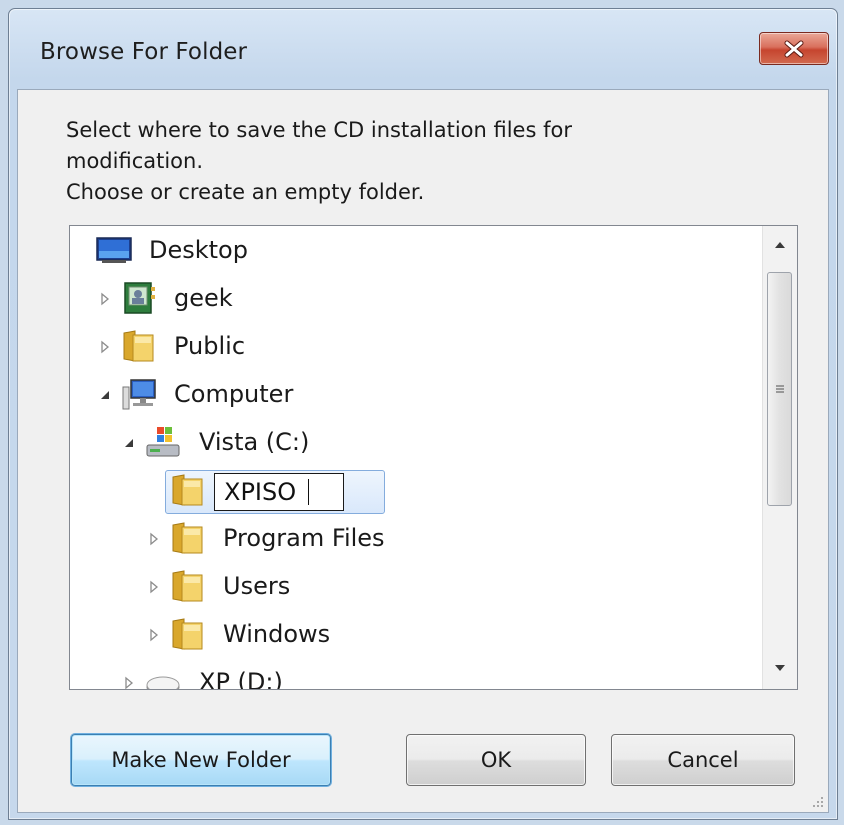 Image resolution: width=844 pixels, height=825 pixels. What do you see at coordinates (203, 298) in the screenshot?
I see `tree-item-label: geek` at bounding box center [203, 298].